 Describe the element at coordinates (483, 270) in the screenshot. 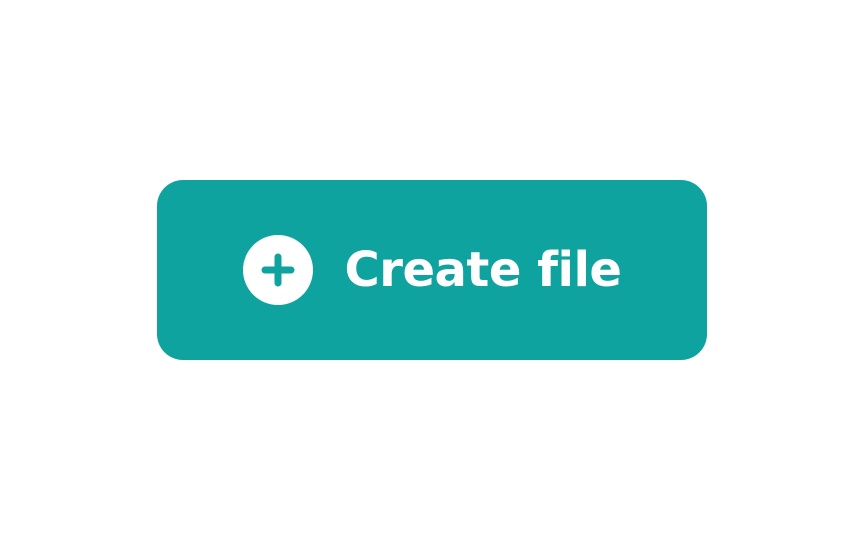

I see `create-file-label: Create file` at that location.